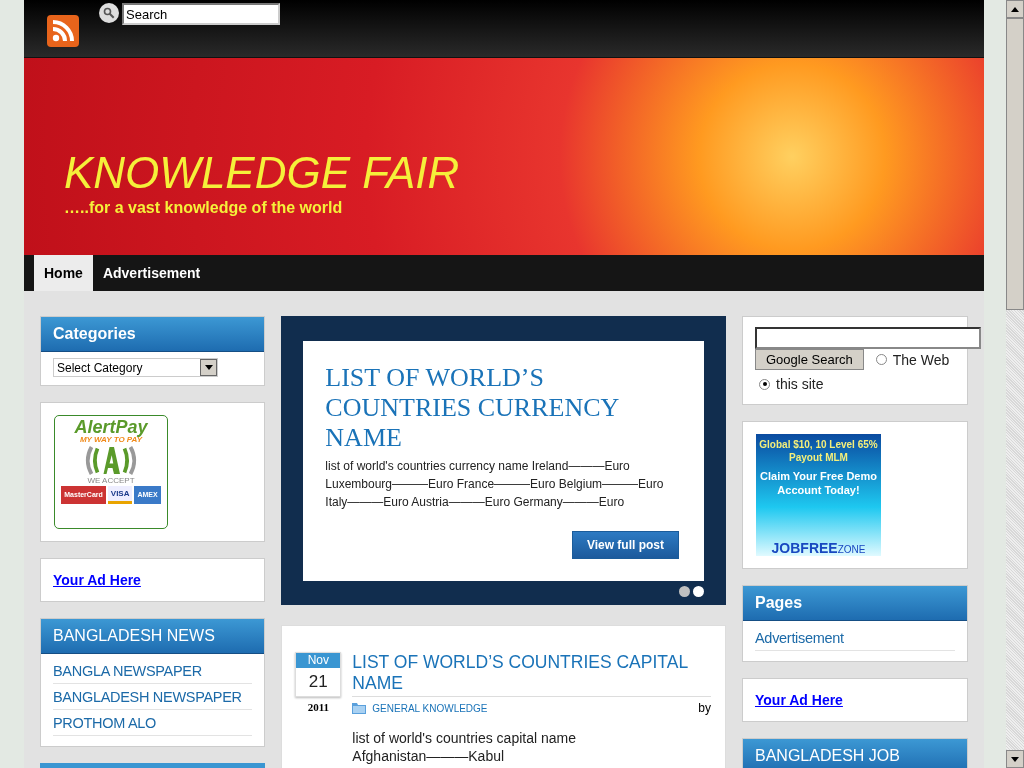 The width and height of the screenshot is (1024, 768). Describe the element at coordinates (855, 753) in the screenshot. I see `widget-header: BANGLADESH JOB` at that location.